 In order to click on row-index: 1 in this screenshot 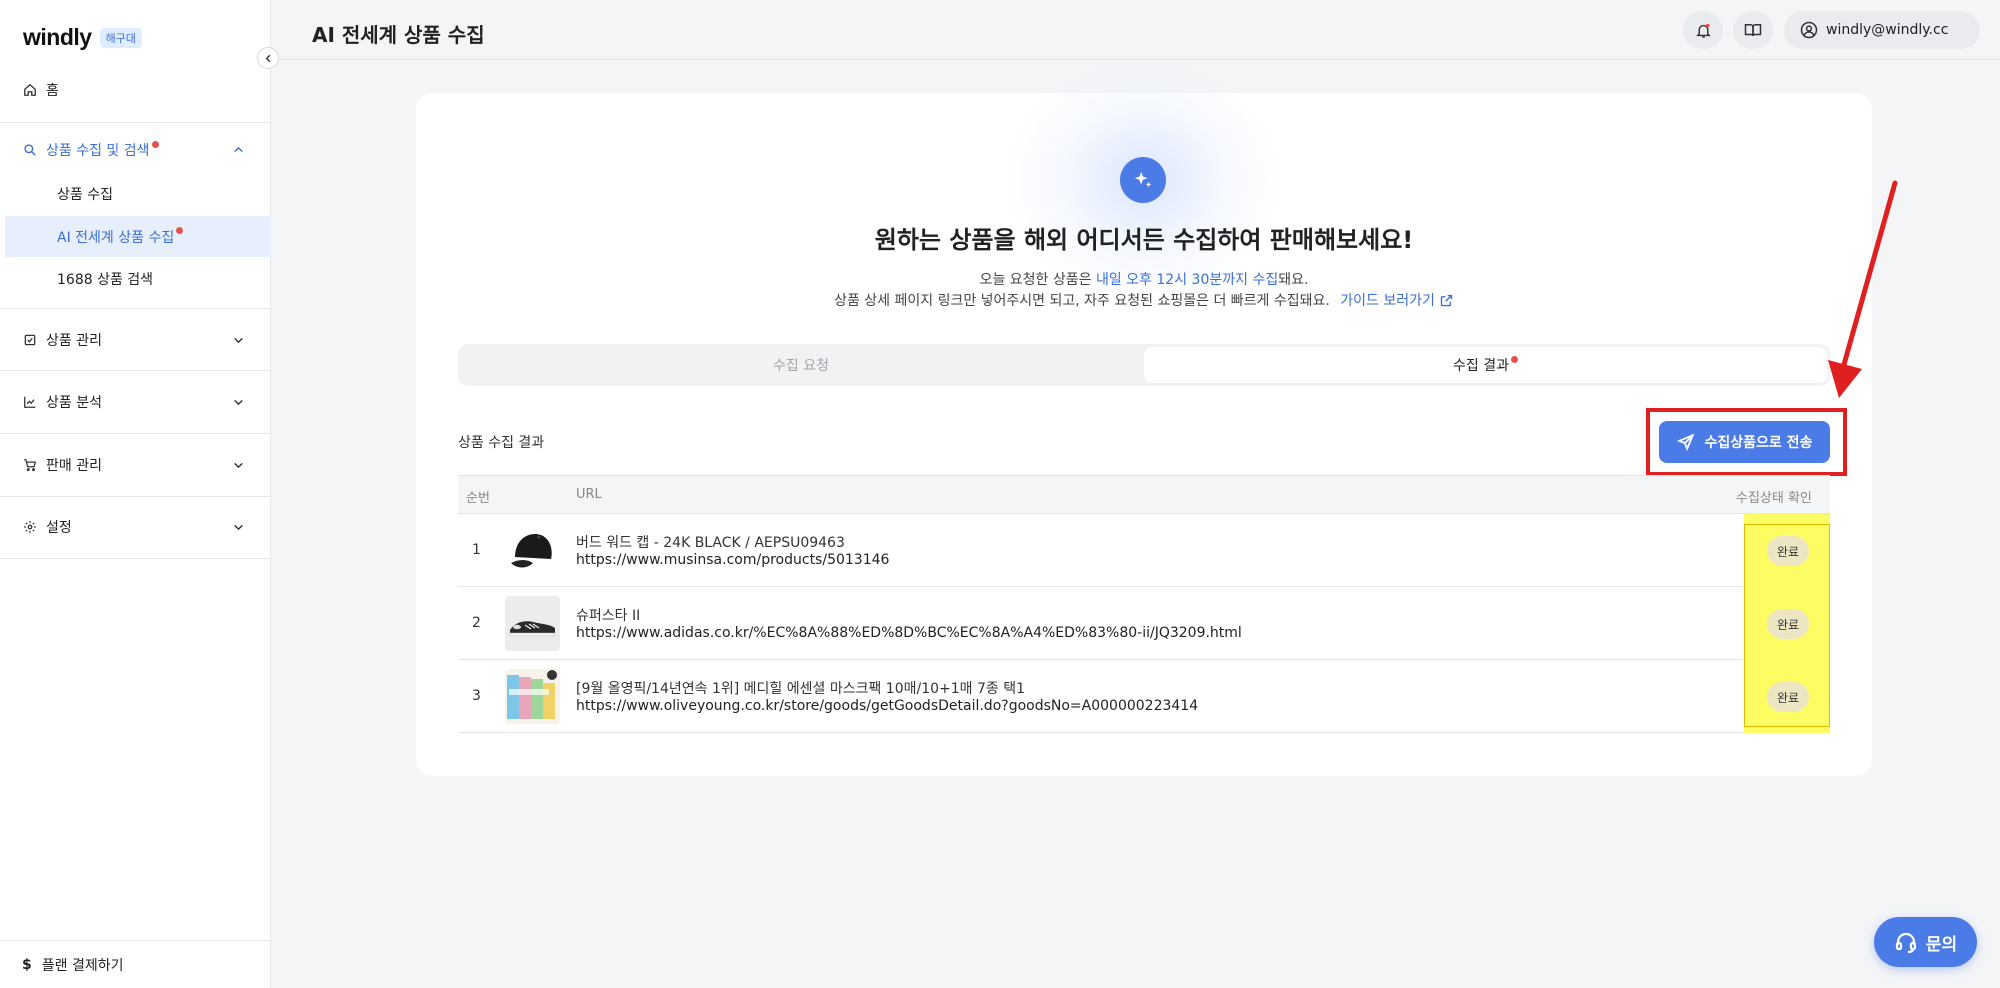, I will do `click(476, 550)`.